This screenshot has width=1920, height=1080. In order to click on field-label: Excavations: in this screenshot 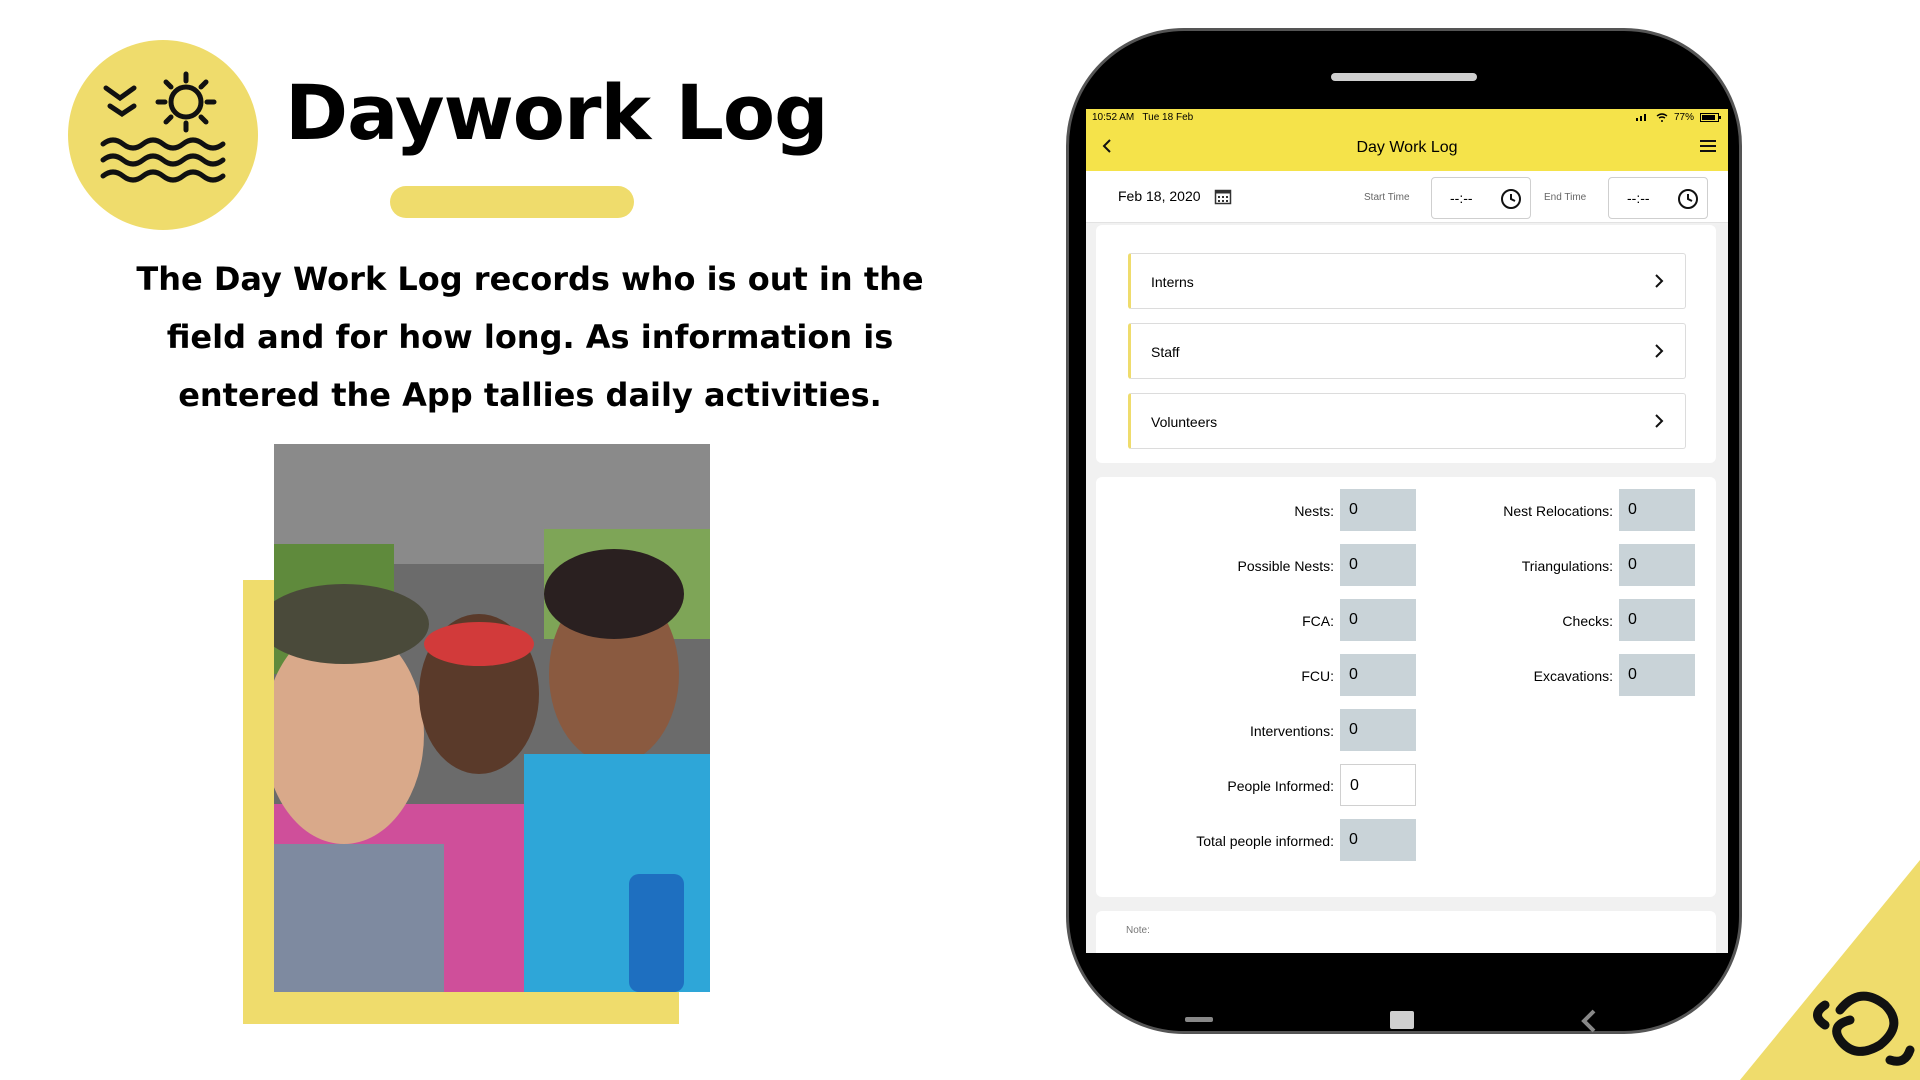, I will do `click(1573, 676)`.